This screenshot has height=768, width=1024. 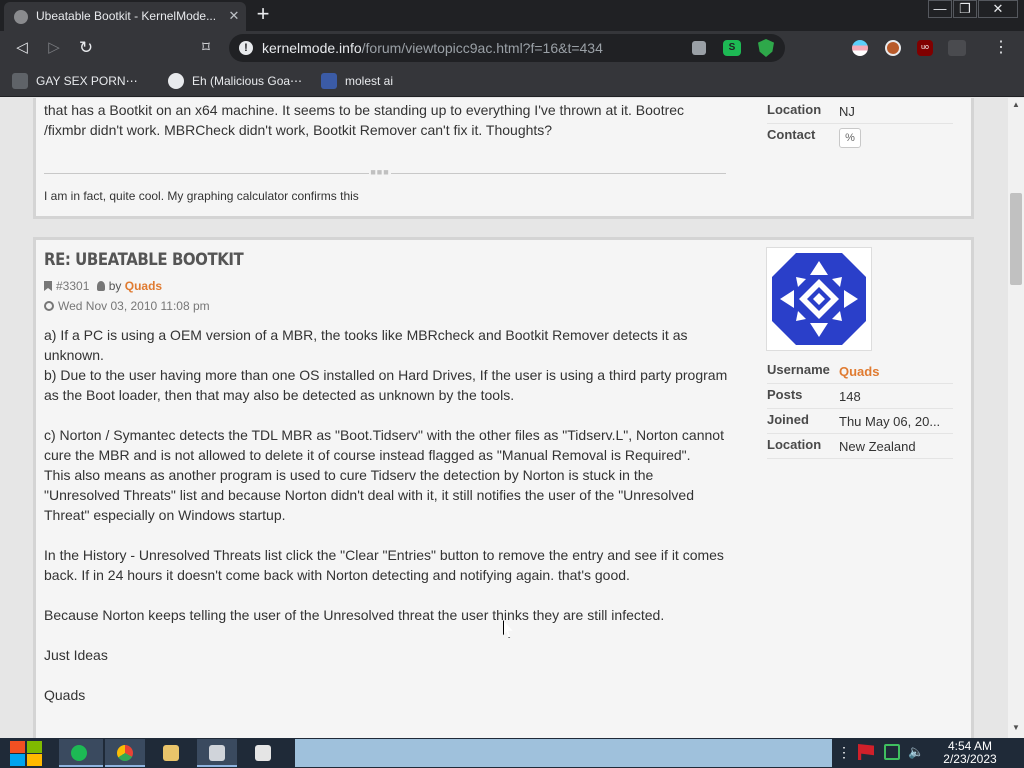 I want to click on flag-extension-icon, so click(x=860, y=48).